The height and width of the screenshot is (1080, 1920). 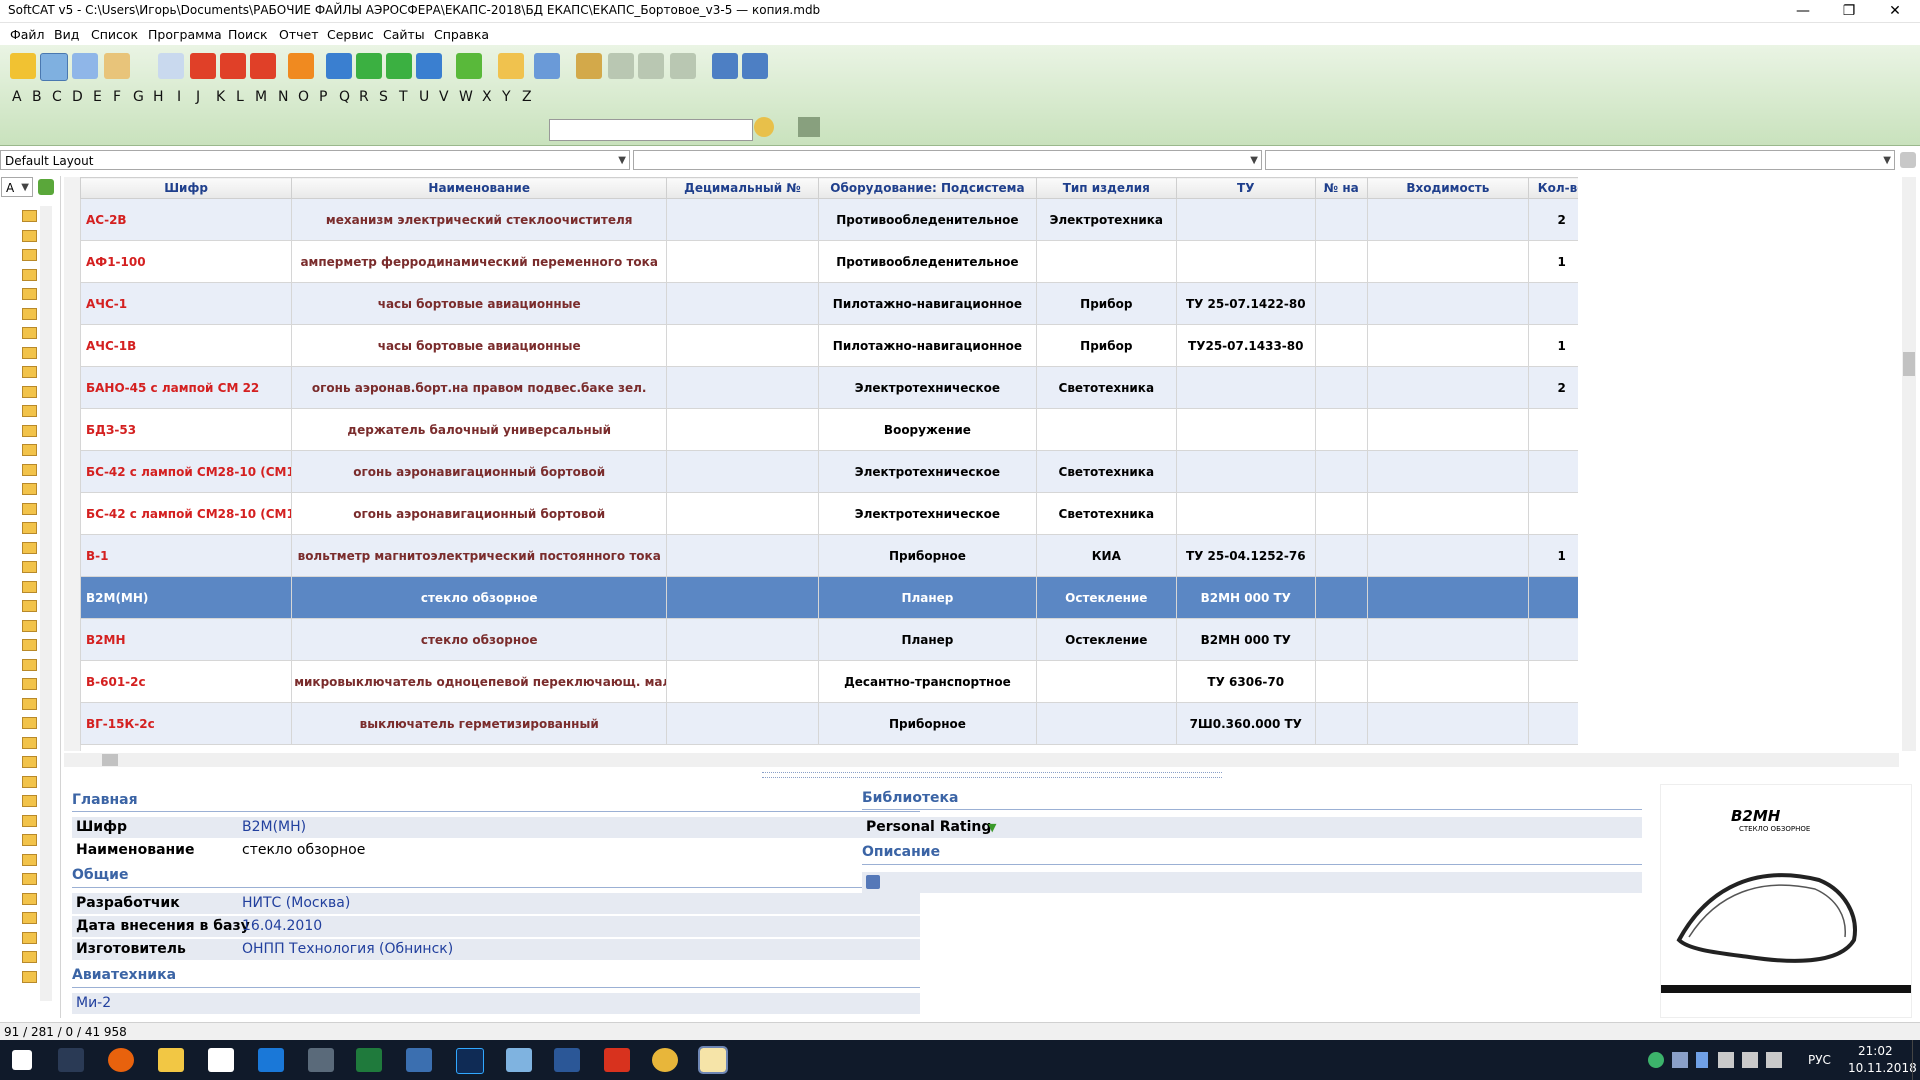 What do you see at coordinates (1448, 188) in the screenshot?
I see `column-header: Входимость` at bounding box center [1448, 188].